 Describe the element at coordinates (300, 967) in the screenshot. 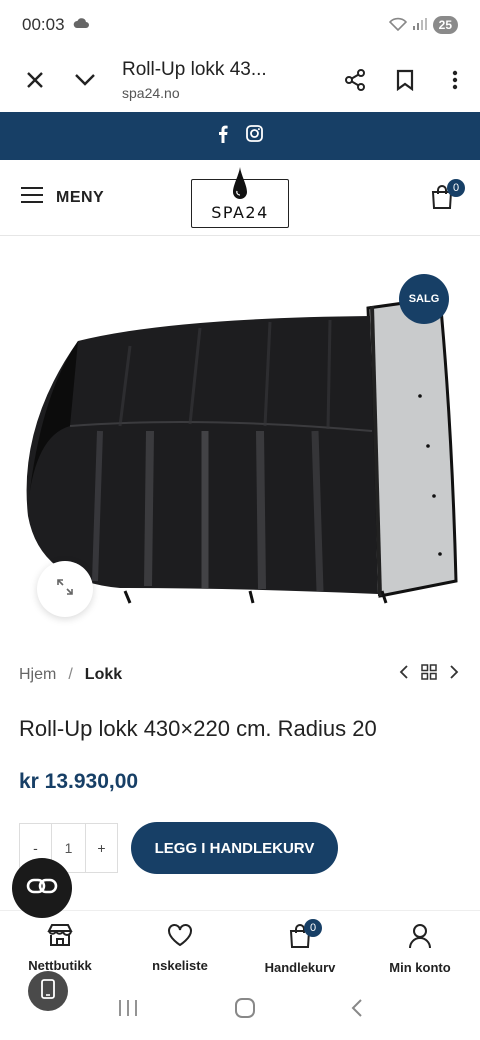

I see `nav-label: Handlekurv` at that location.